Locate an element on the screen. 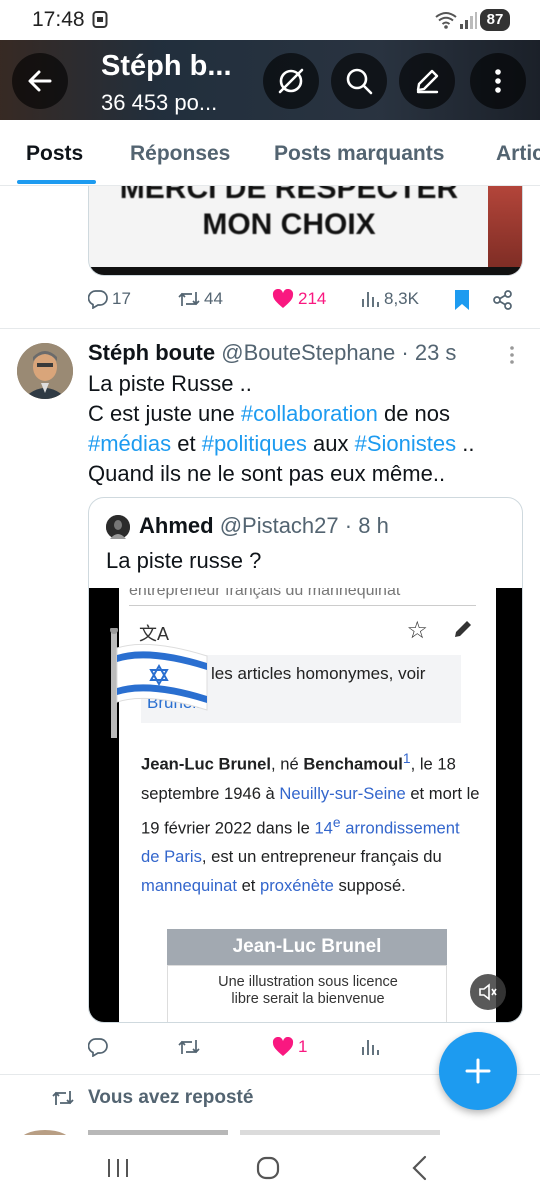 This screenshot has height=1200, width=540. system-nav-bar is located at coordinates (270, 1167).